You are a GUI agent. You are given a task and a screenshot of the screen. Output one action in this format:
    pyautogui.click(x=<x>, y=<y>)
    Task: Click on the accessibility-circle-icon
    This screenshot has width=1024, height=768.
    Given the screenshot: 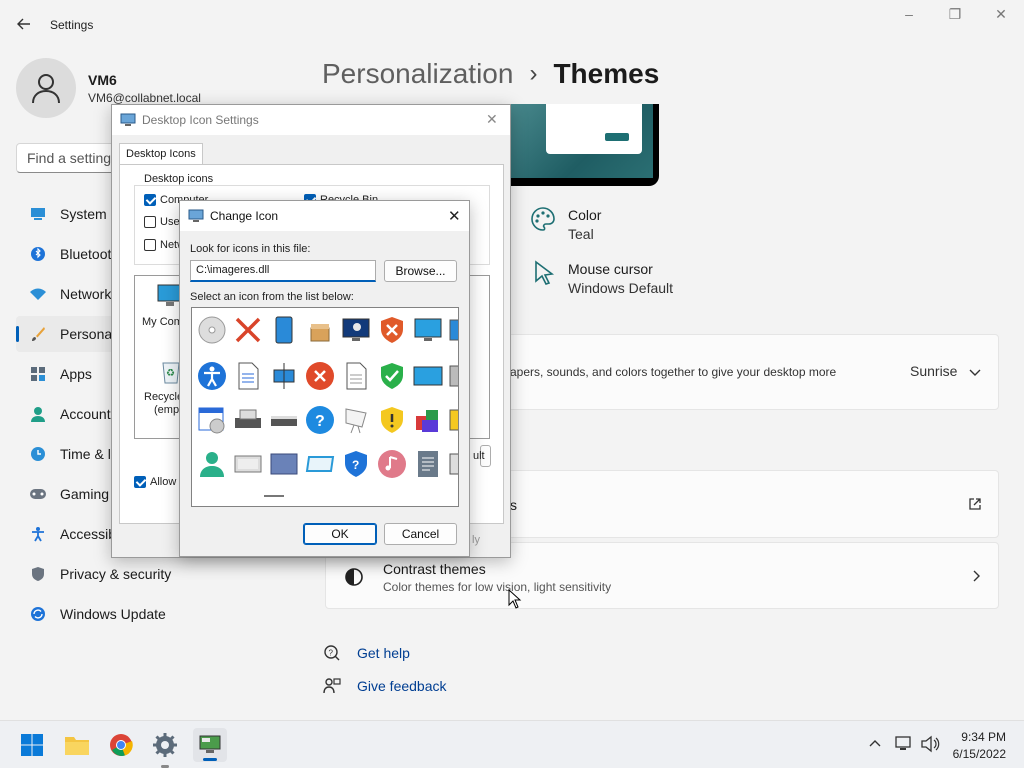 What is the action you would take?
    pyautogui.click(x=212, y=376)
    